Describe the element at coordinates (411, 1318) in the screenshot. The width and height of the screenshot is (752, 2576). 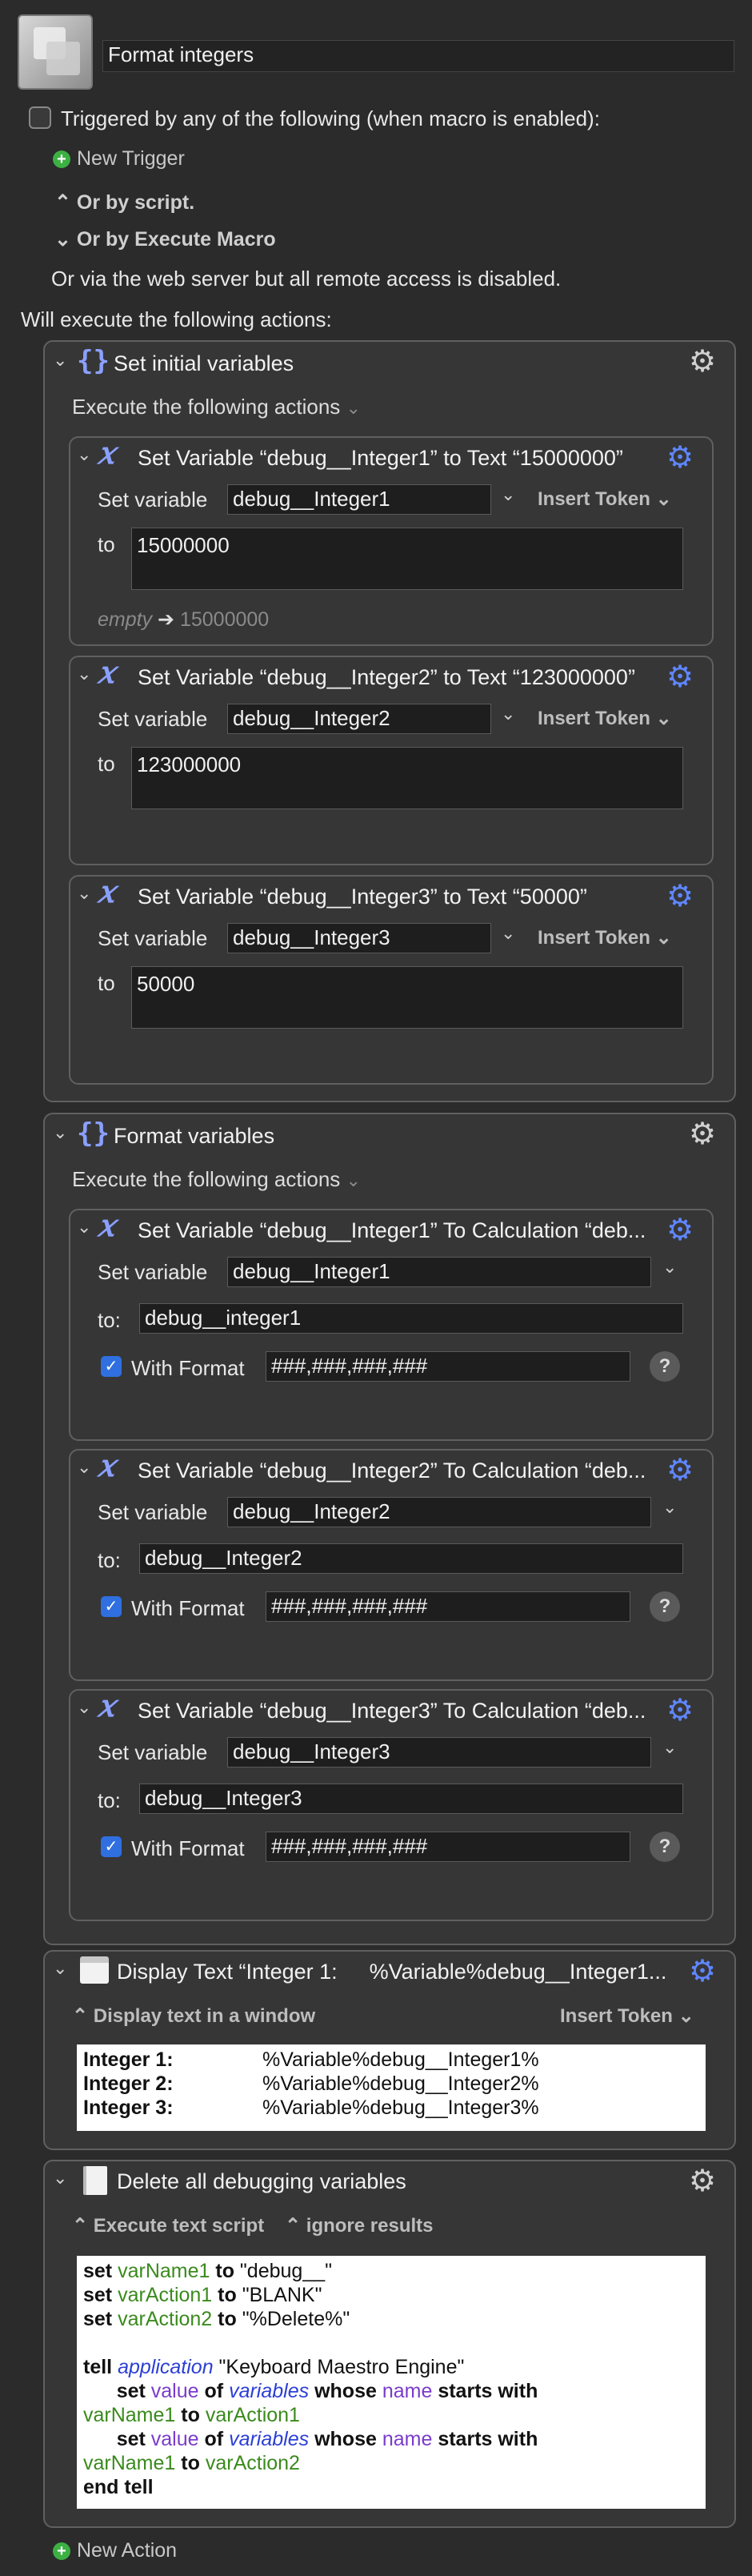
I see `calculation-field: debug__integer1` at that location.